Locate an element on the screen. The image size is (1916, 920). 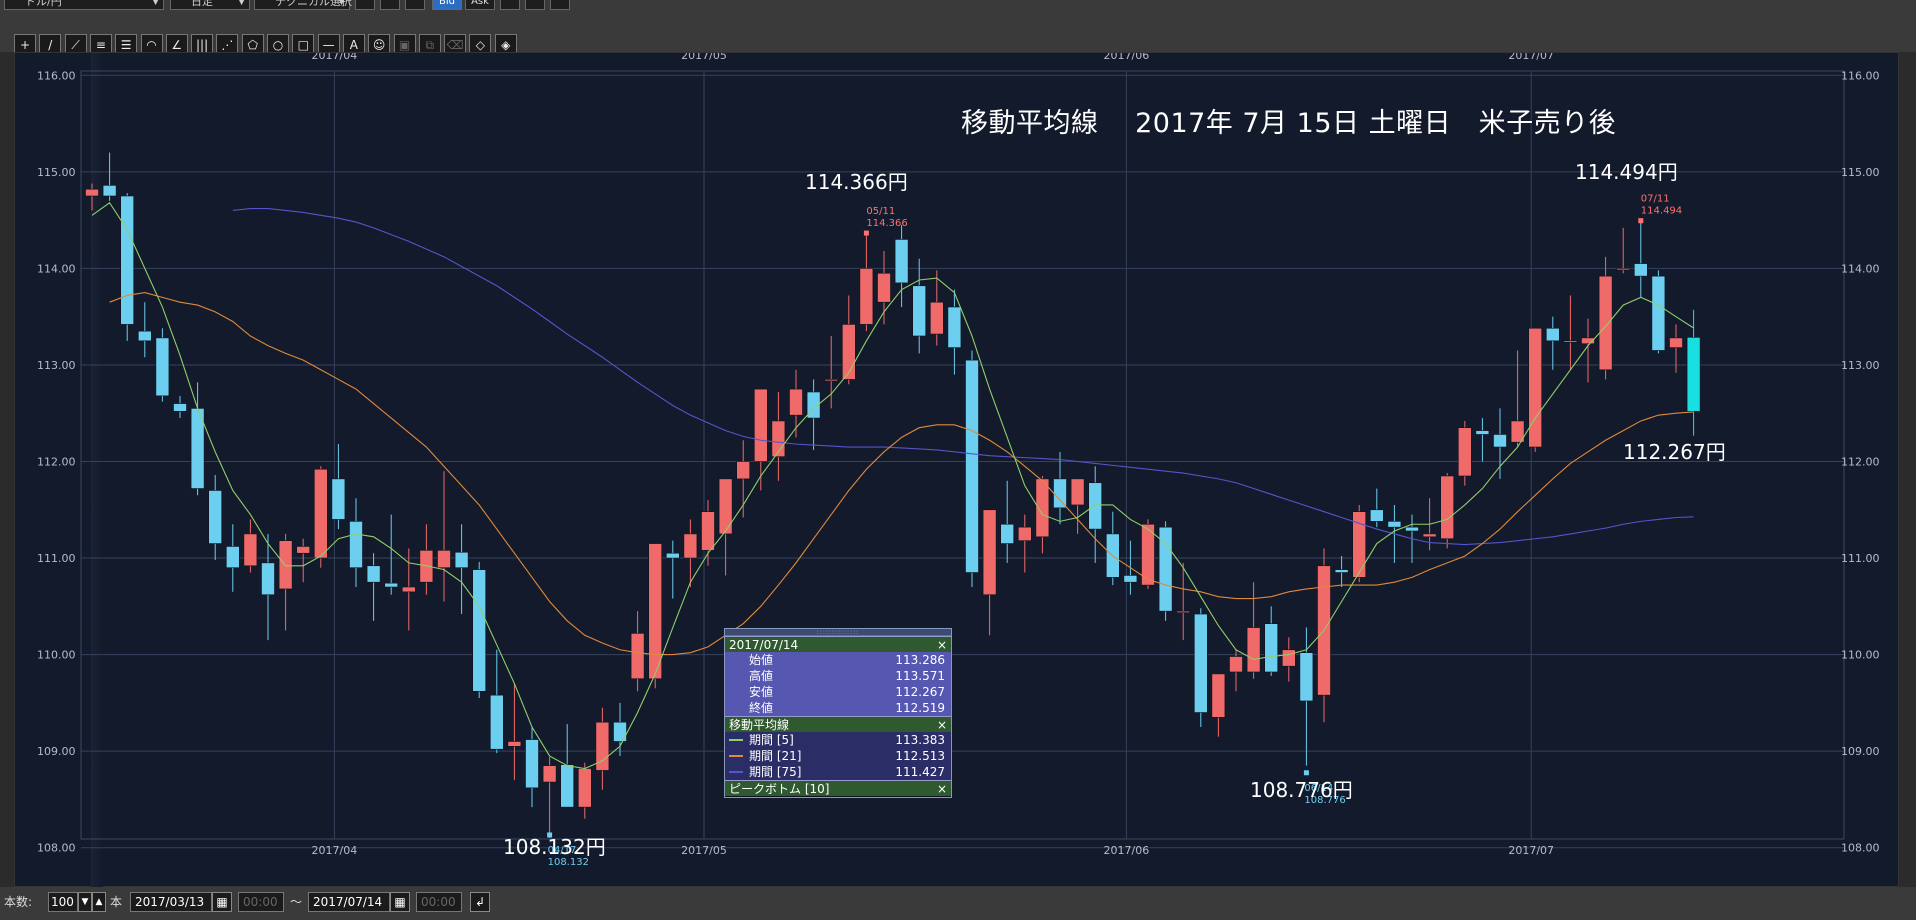
technical-select: テクニカル選択 ▼ is located at coordinates (303, 5).